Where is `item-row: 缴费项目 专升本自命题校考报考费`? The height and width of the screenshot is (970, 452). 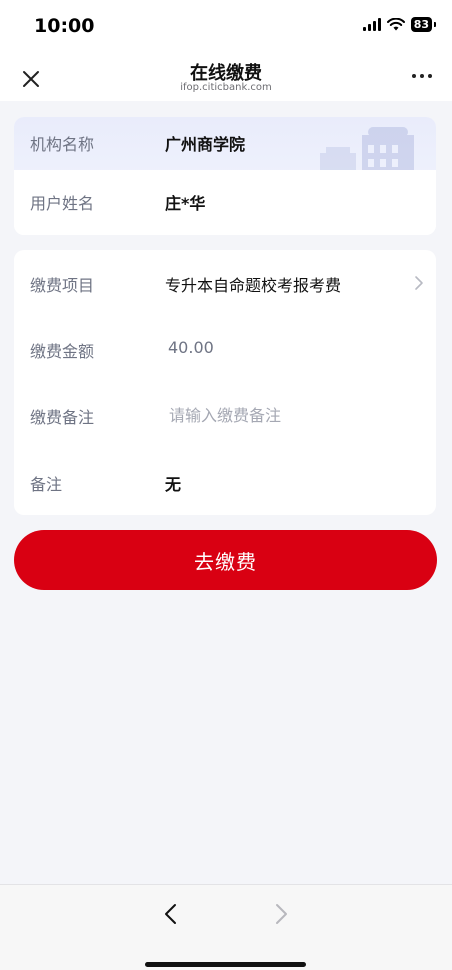 item-row: 缴费项目 专升本自命题校考报考费 is located at coordinates (225, 283).